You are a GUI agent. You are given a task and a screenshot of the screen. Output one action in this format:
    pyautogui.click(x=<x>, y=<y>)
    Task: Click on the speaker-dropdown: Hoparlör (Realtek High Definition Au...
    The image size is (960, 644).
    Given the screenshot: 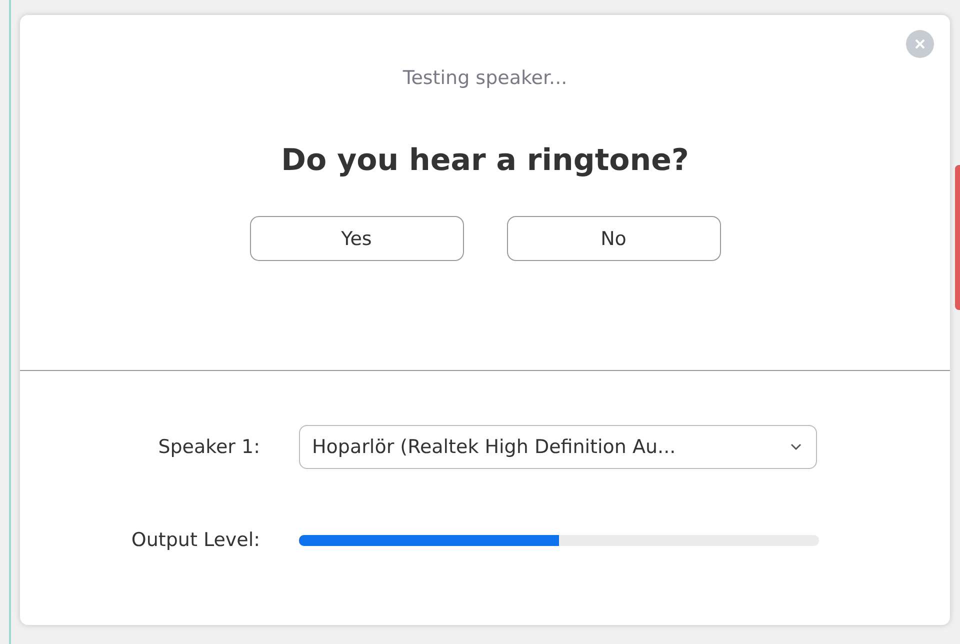 What is the action you would take?
    pyautogui.click(x=558, y=447)
    